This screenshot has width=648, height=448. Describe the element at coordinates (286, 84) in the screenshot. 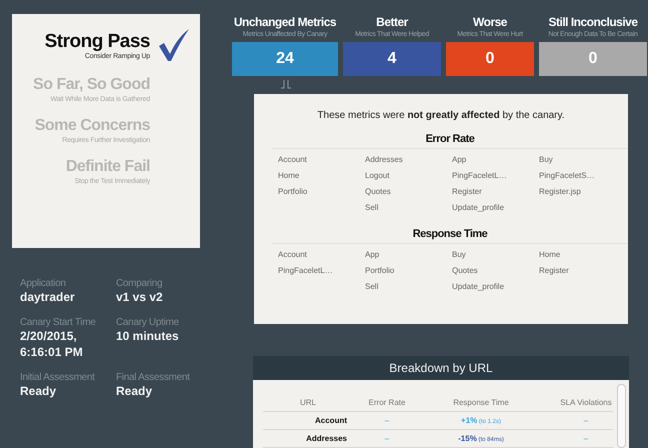

I see `bracket-icon` at that location.